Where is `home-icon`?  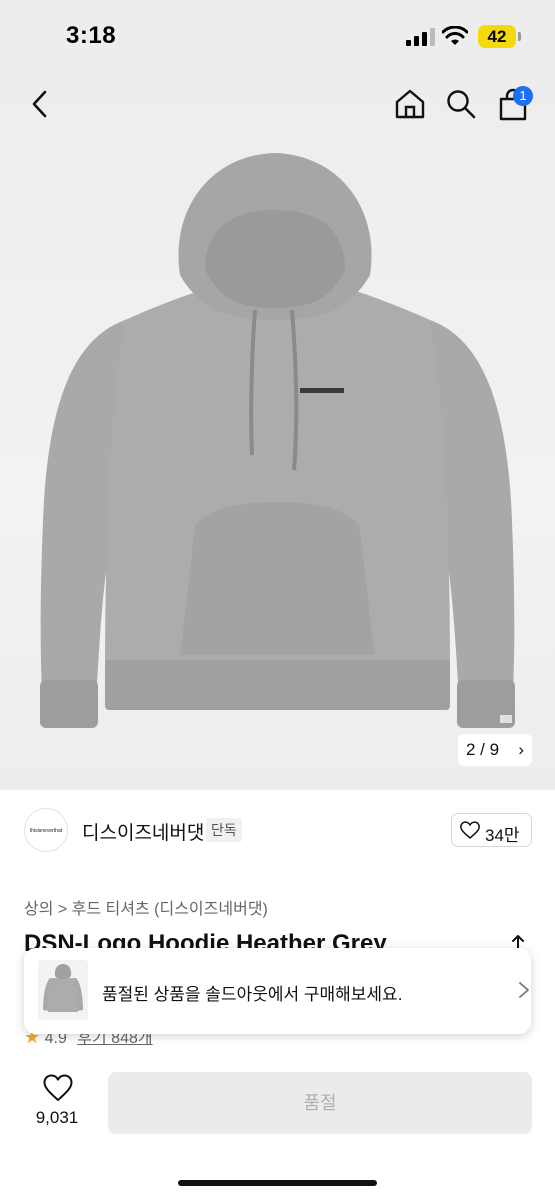 home-icon is located at coordinates (410, 104).